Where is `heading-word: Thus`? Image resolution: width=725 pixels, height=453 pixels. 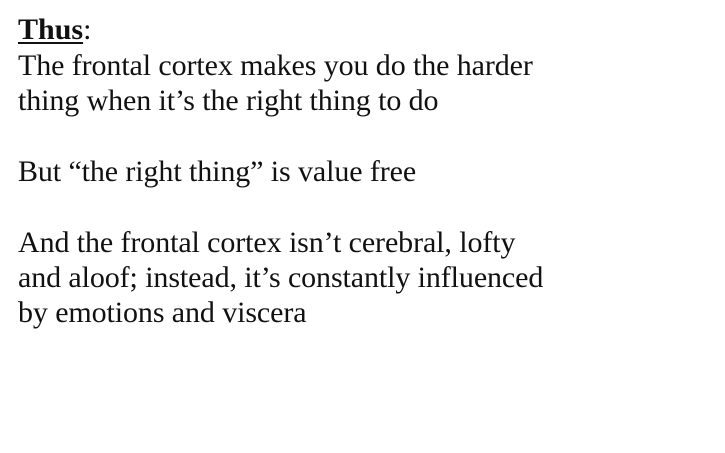 heading-word: Thus is located at coordinates (51, 29).